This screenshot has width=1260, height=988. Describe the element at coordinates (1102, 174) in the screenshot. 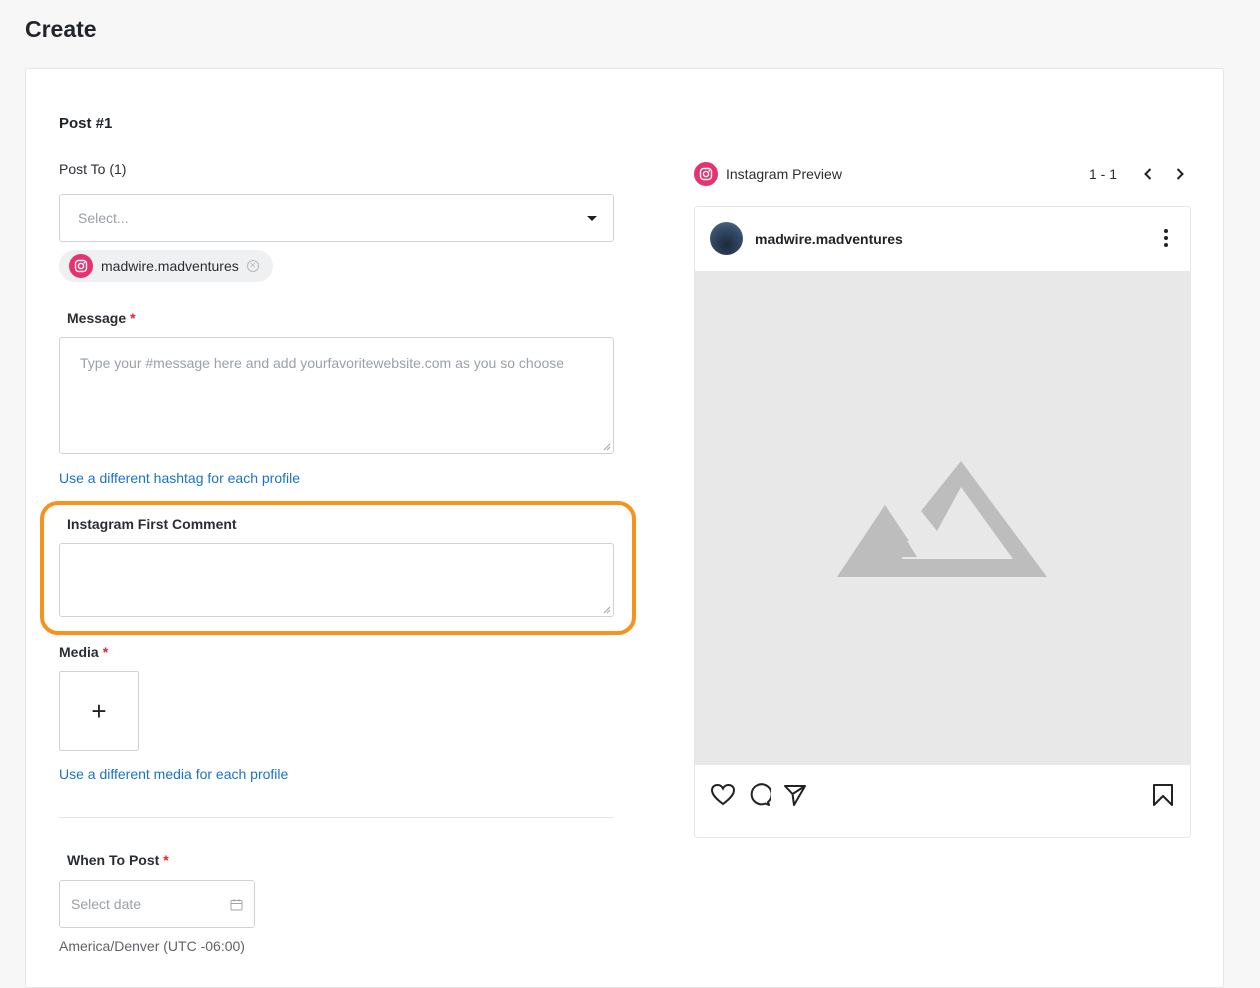

I see `preview-pager: 1 - 1` at that location.